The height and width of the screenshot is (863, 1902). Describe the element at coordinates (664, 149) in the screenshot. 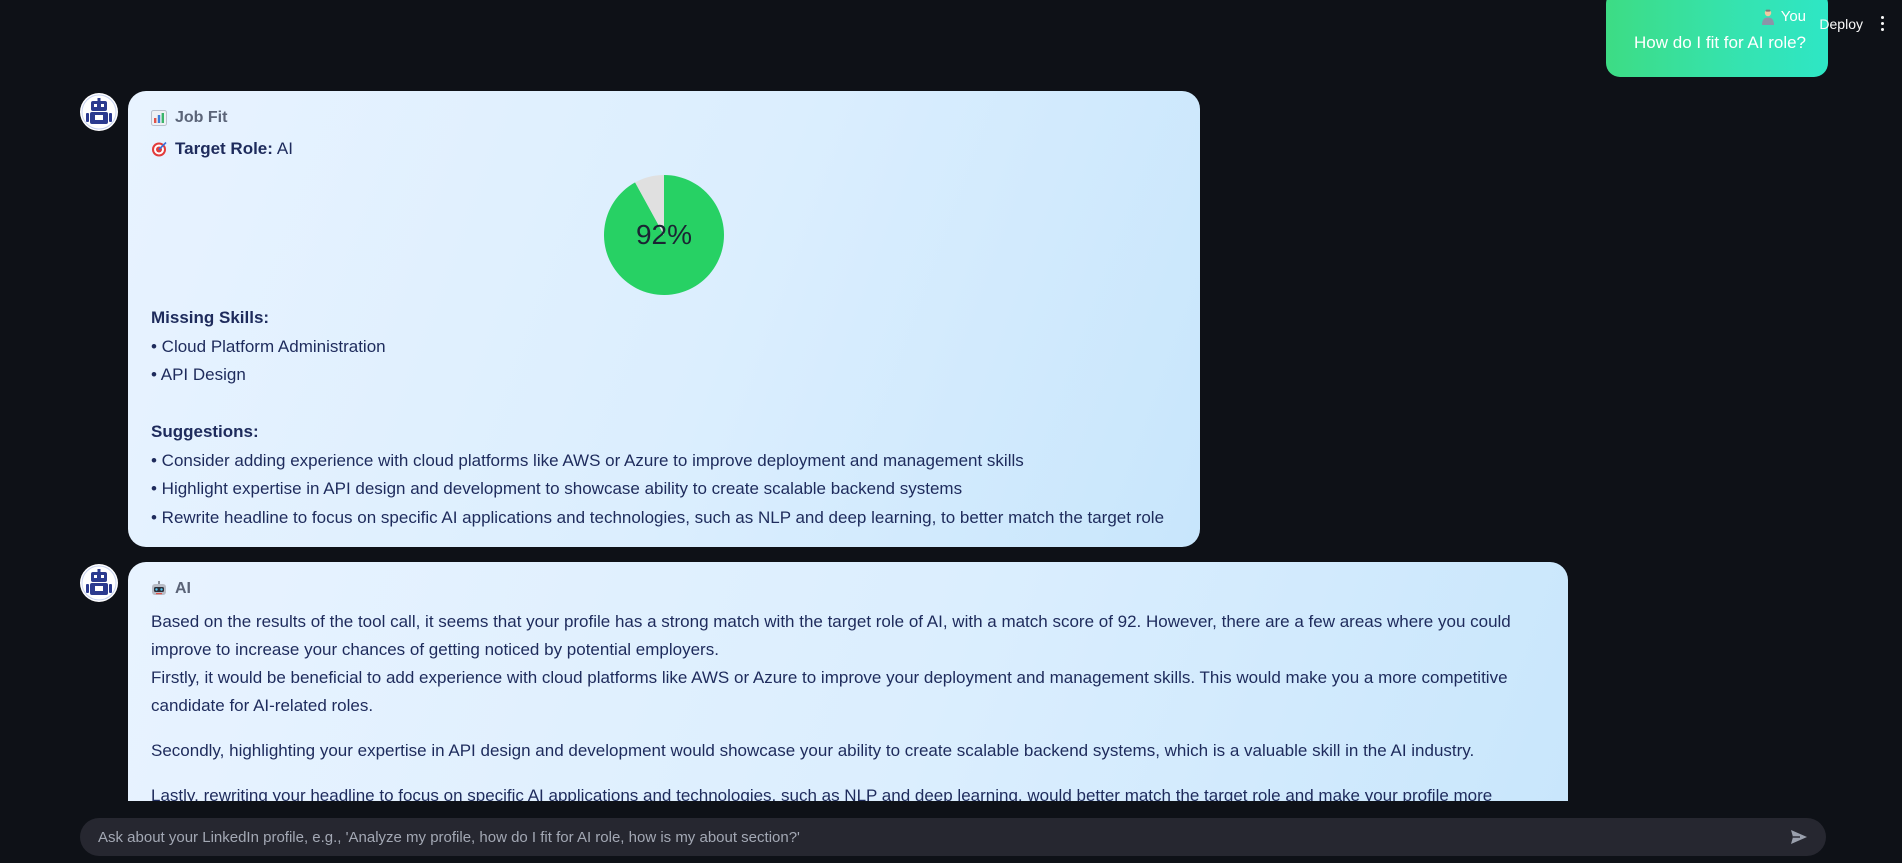

I see `target-role-line: Target Role: AI` at that location.